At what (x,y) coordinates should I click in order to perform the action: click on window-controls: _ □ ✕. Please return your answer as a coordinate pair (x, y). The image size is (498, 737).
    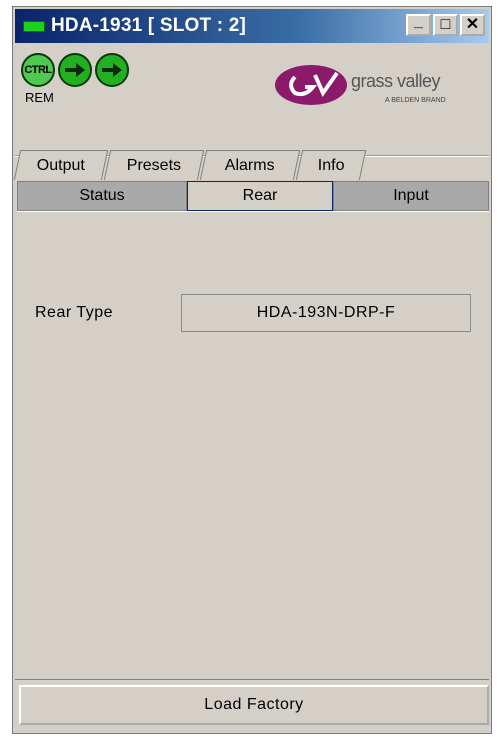
    Looking at the image, I should click on (445, 25).